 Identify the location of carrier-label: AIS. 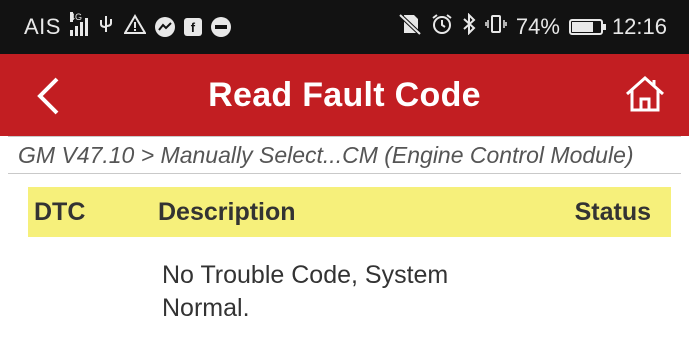
(42, 26).